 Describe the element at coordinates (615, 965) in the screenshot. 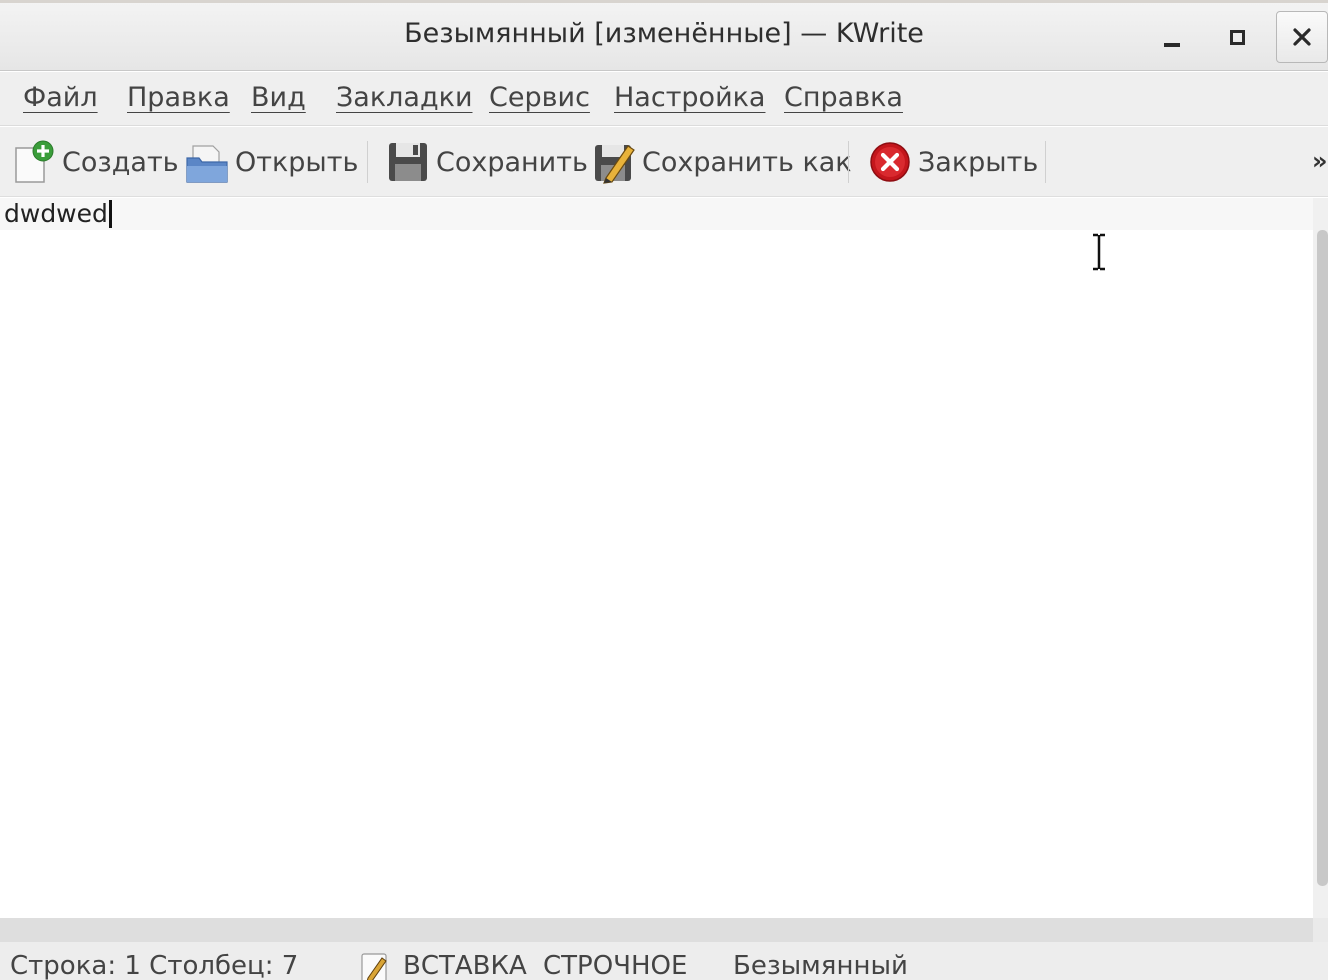

I see `selection-mode-indicator: СТРОЧНОЕ` at that location.